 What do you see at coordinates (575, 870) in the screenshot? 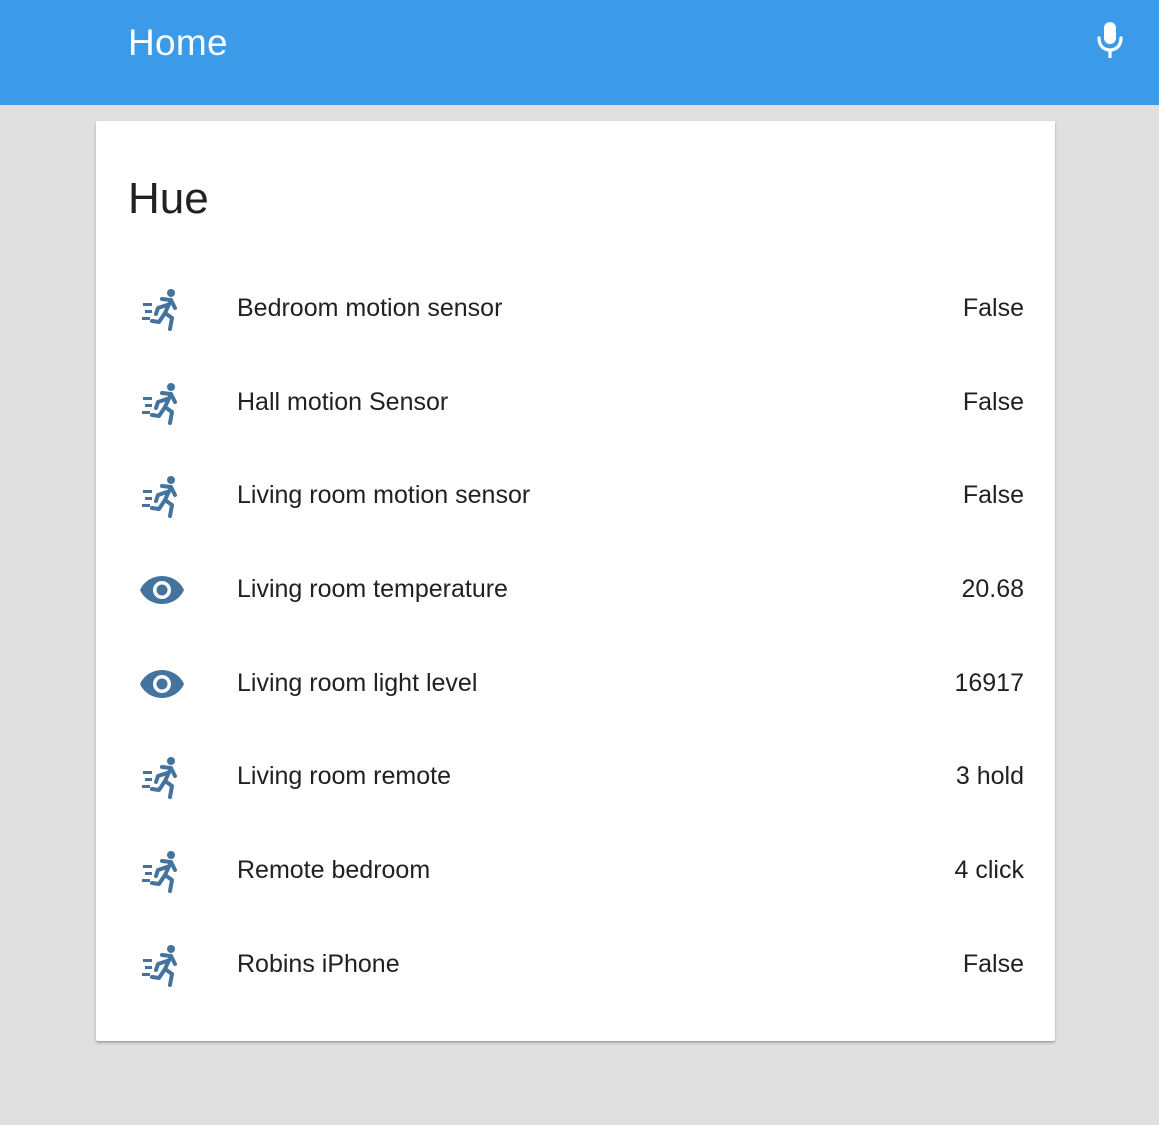
I see `entity-row: Remote bedroom 4 click` at bounding box center [575, 870].